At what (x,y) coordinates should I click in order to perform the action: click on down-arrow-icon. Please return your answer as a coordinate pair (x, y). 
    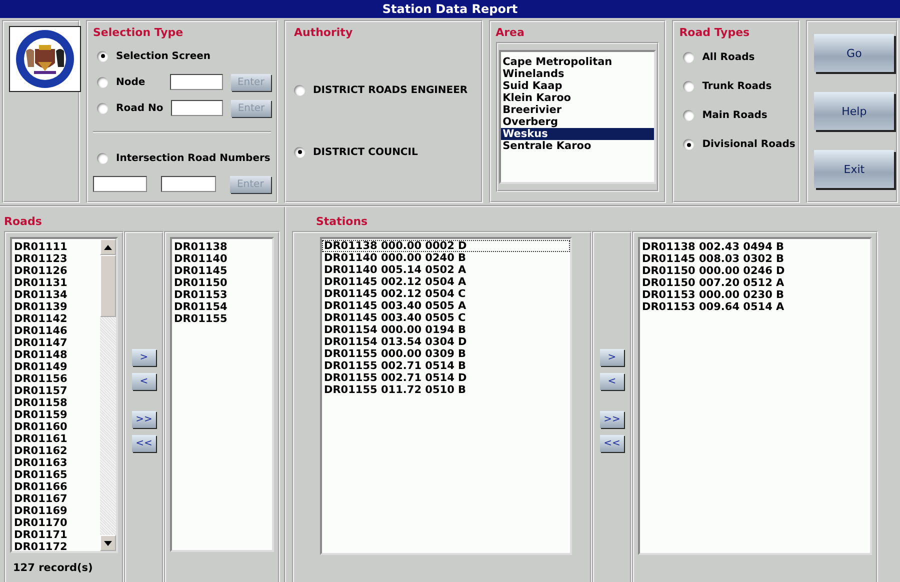
    Looking at the image, I should click on (108, 543).